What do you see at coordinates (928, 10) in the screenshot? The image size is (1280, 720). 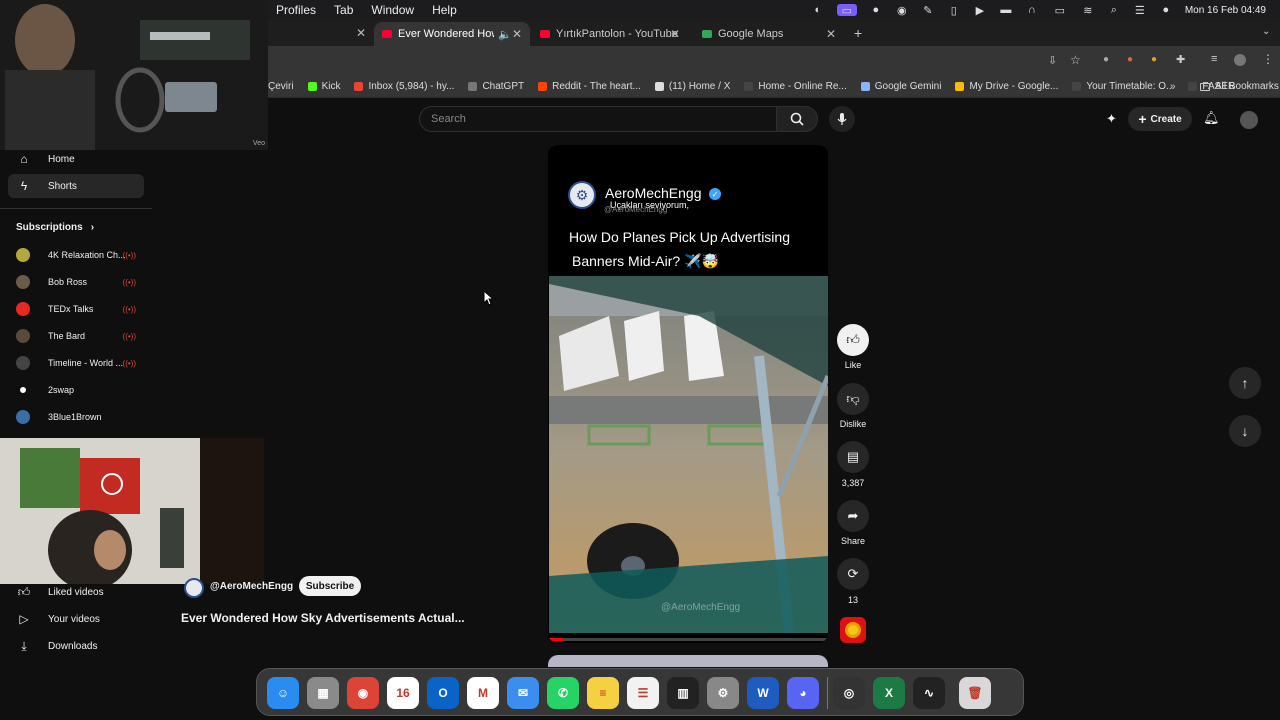 I see `pen-icon: ✎` at bounding box center [928, 10].